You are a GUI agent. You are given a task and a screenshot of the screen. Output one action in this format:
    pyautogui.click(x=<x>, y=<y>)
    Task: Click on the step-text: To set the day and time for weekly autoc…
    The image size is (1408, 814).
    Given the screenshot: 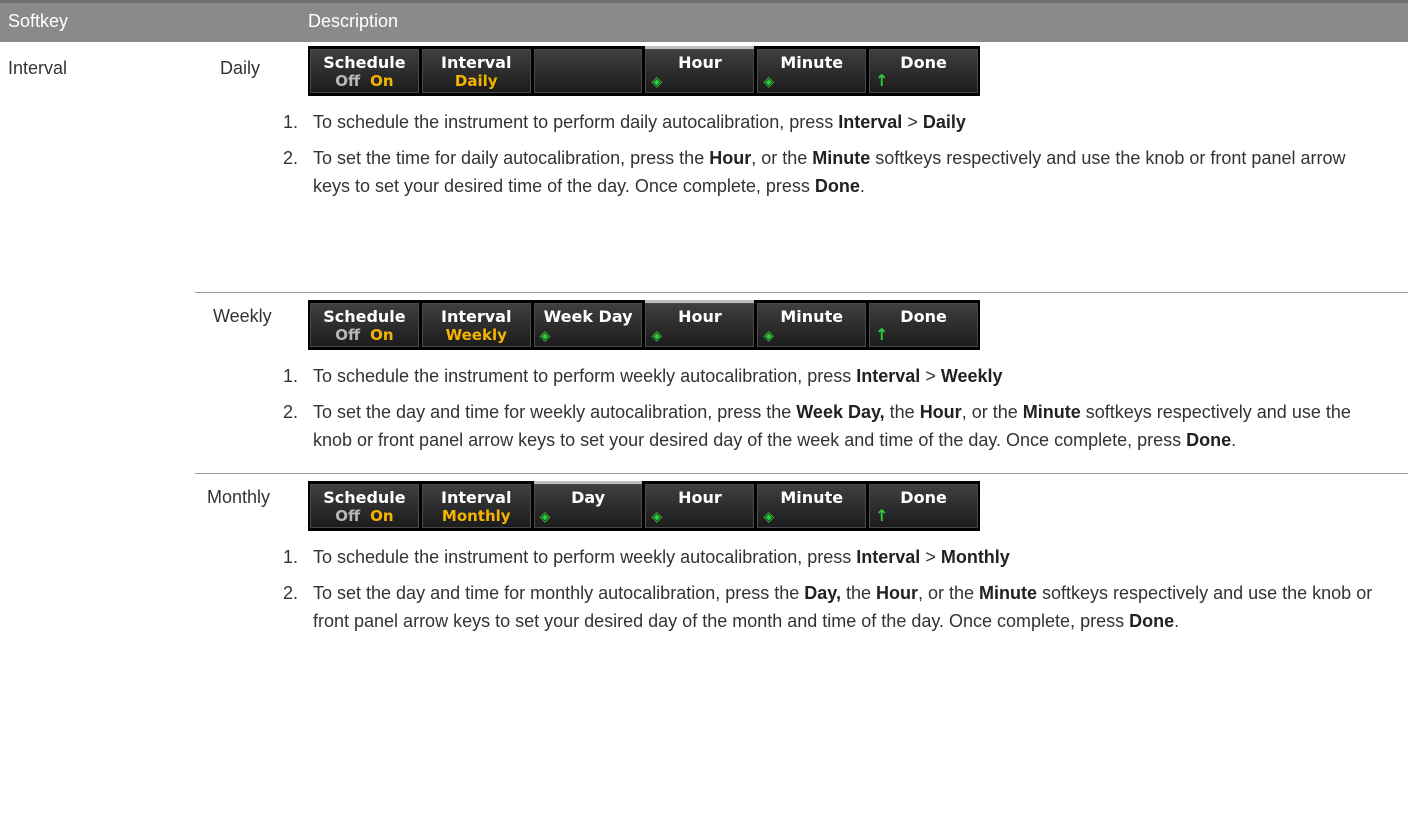 What is the action you would take?
    pyautogui.click(x=843, y=426)
    